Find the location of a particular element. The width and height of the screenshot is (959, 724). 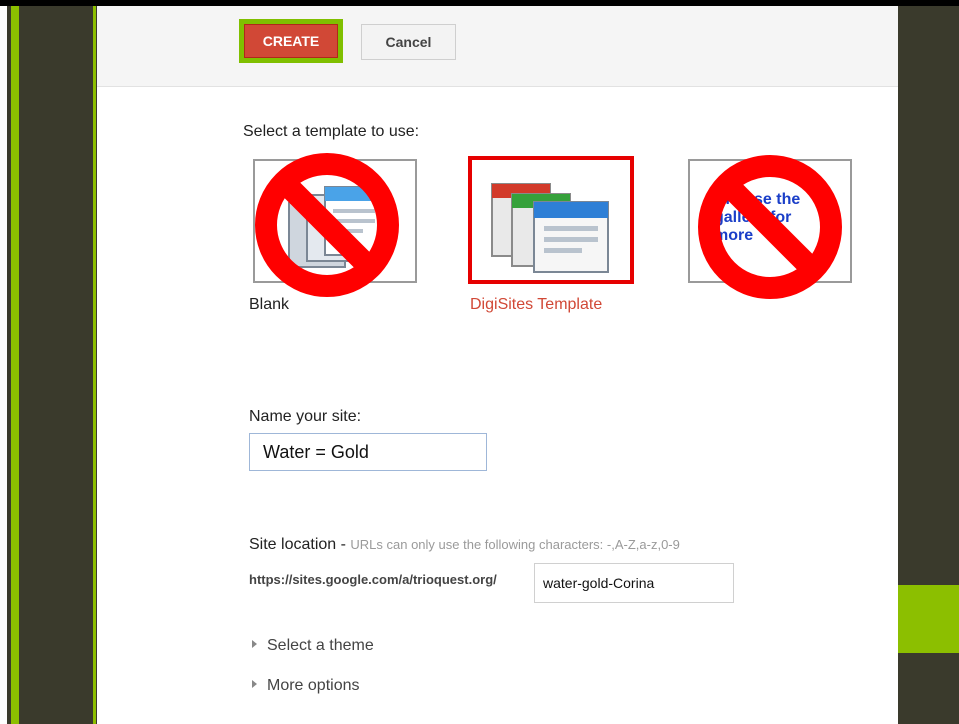

template-tile-digisites is located at coordinates (551, 220).